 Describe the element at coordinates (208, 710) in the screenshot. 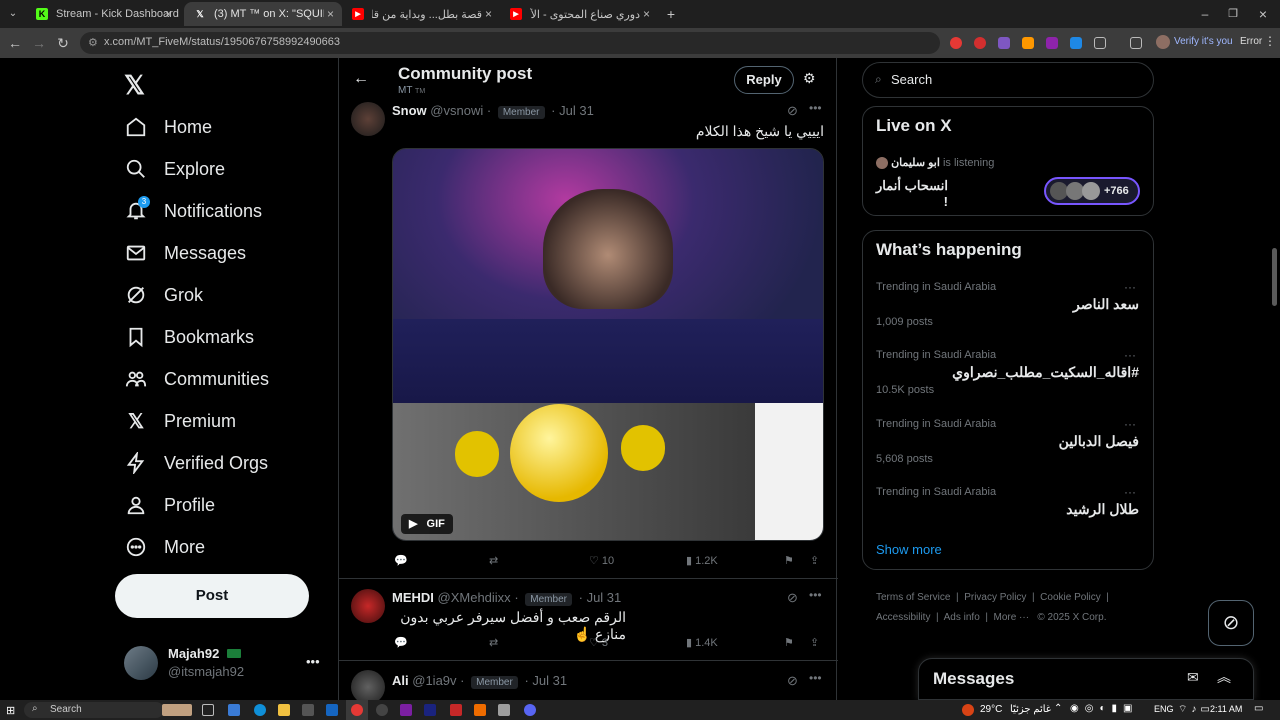

I see `task-view-icon` at that location.